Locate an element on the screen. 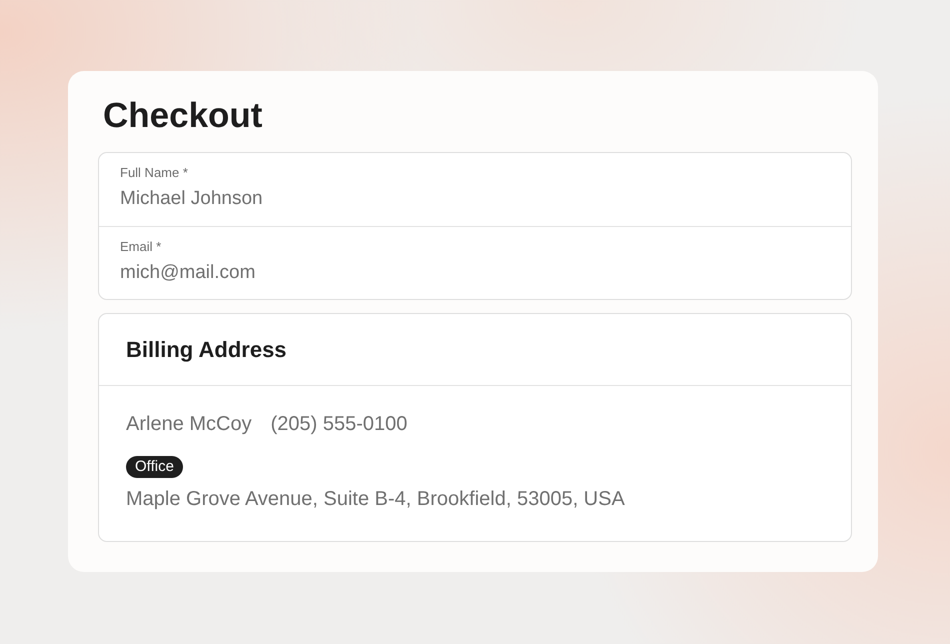 The width and height of the screenshot is (950, 644). text-field: Full Name * Michael Johnson is located at coordinates (475, 189).